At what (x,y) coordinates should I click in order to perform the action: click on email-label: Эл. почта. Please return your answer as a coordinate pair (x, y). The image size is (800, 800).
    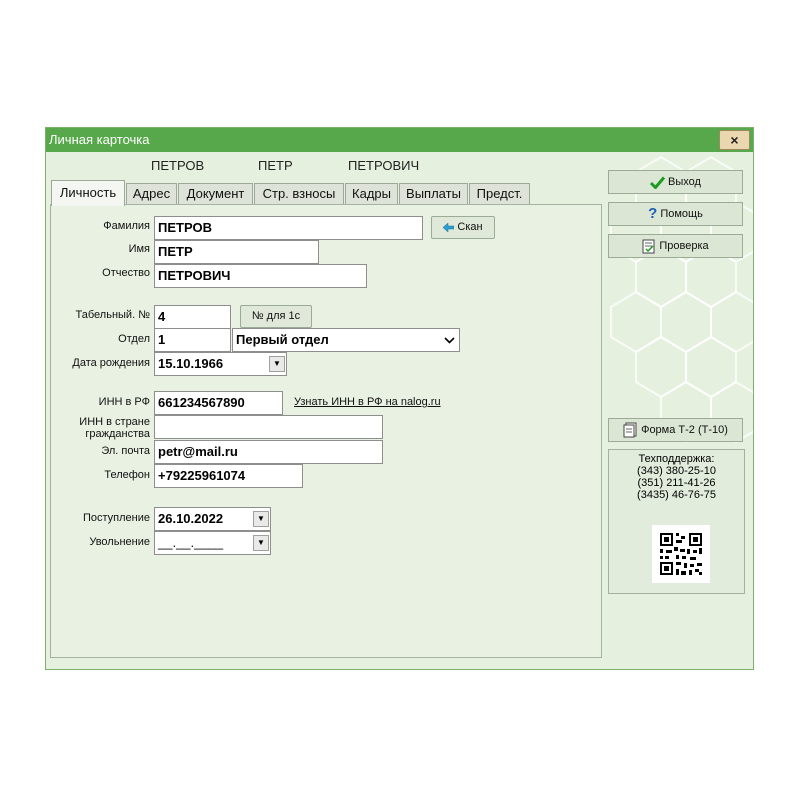
    Looking at the image, I should click on (125, 451).